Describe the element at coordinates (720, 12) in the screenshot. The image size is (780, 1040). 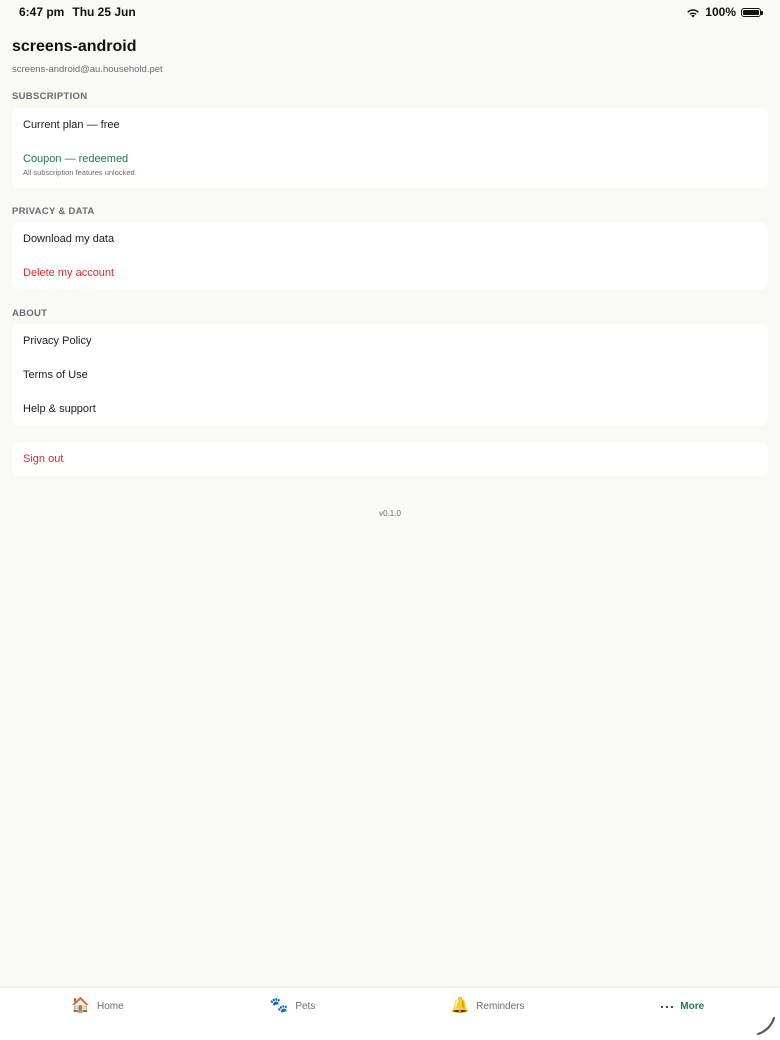
I see `battery-percent: 100%` at that location.